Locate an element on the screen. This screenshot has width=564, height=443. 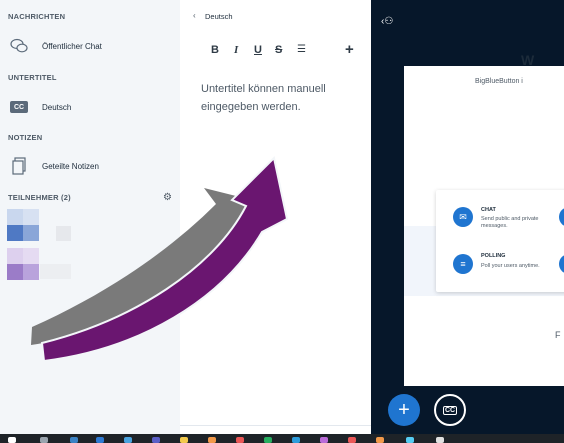
chat-bubbles-icon is located at coordinates (19, 46).